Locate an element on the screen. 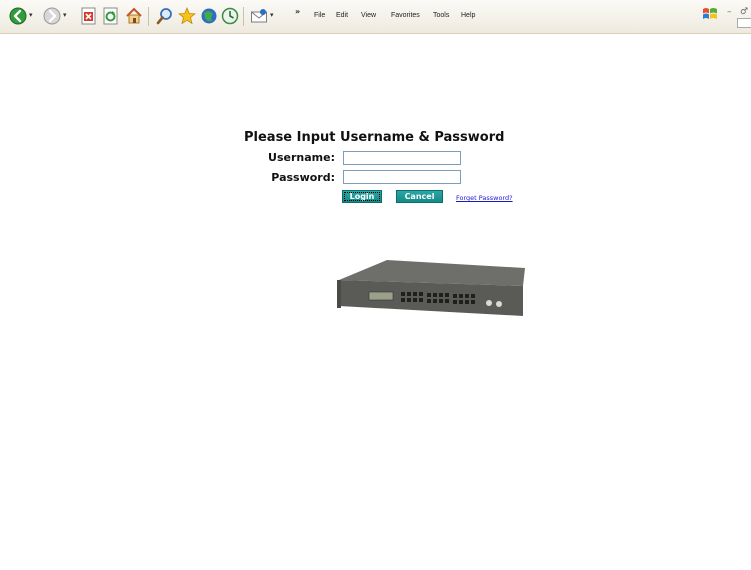  page-title: Please Input Username & Password is located at coordinates (374, 137).